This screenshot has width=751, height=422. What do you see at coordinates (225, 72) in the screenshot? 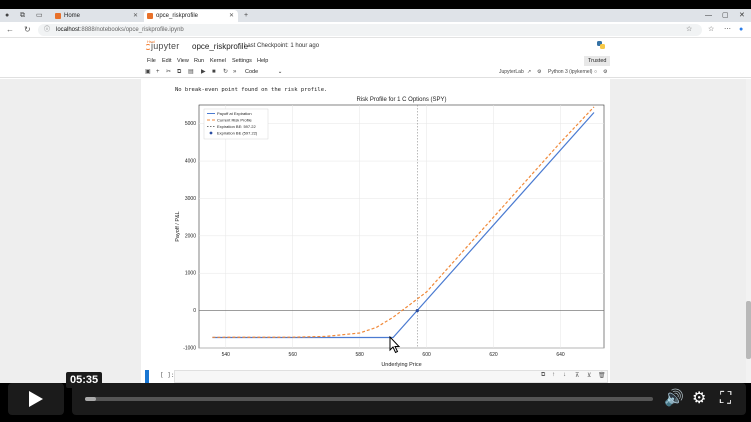
I see `restart-icon: ↻` at bounding box center [225, 72].